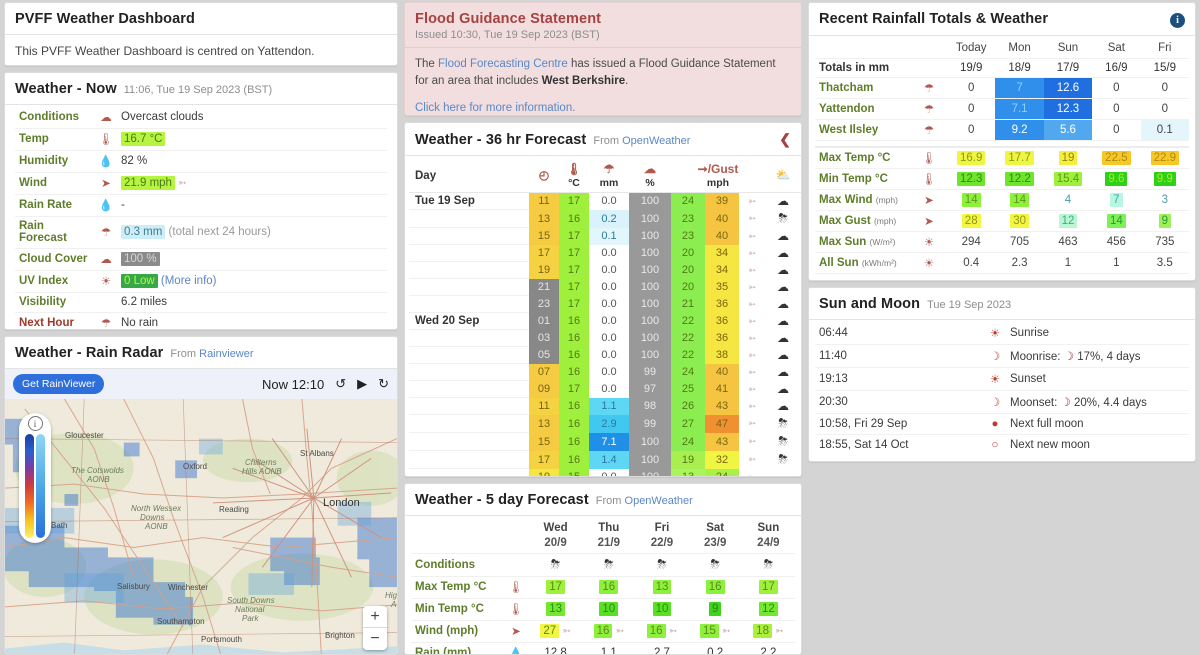 The image size is (1200, 655). Describe the element at coordinates (605, 338) in the screenshot. I see `forecast-36hr-row: 03 16 0.0 100 22 36 ➳ ☁` at that location.